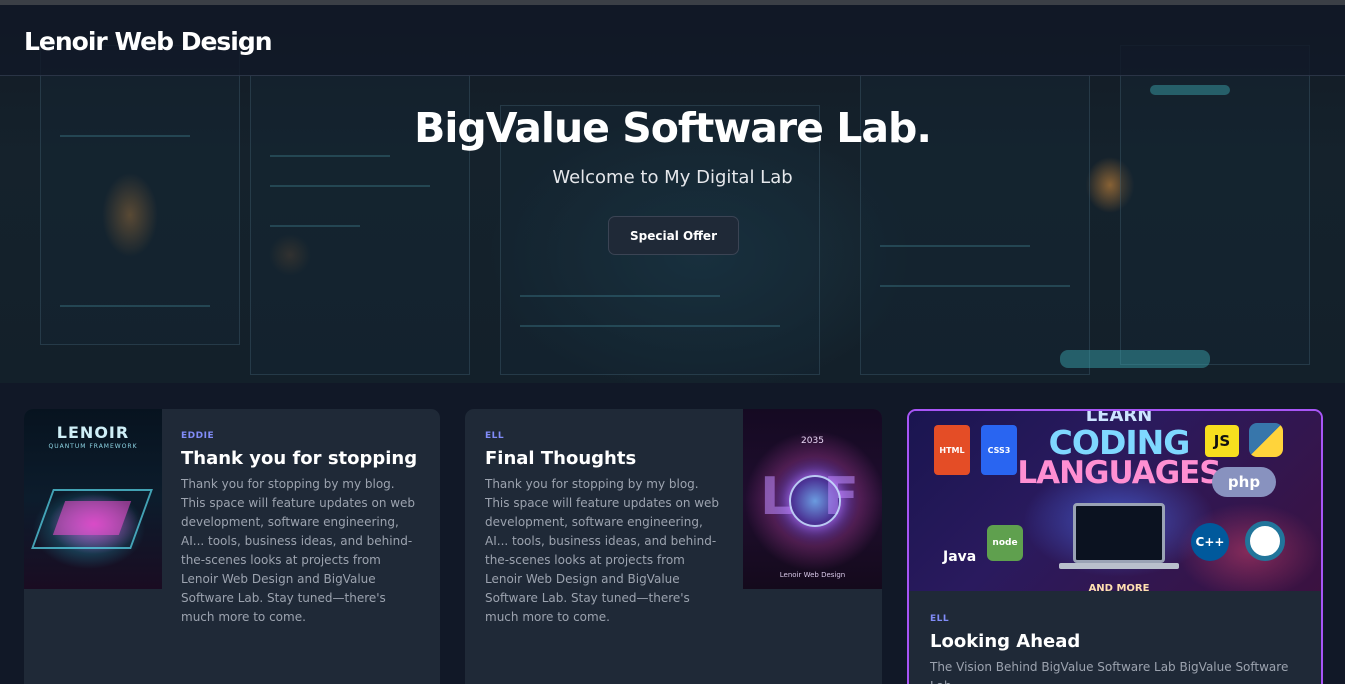  Describe the element at coordinates (140, 195) in the screenshot. I see `hero-bg-screen` at that location.